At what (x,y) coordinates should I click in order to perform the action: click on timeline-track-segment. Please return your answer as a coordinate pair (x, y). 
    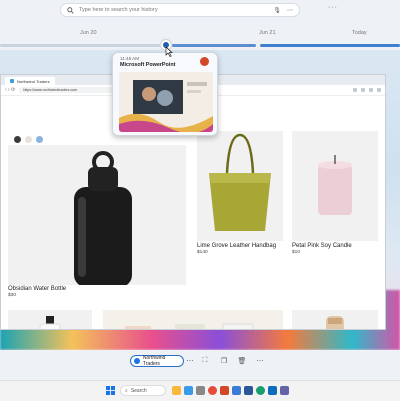
    Looking at the image, I should click on (214, 45).